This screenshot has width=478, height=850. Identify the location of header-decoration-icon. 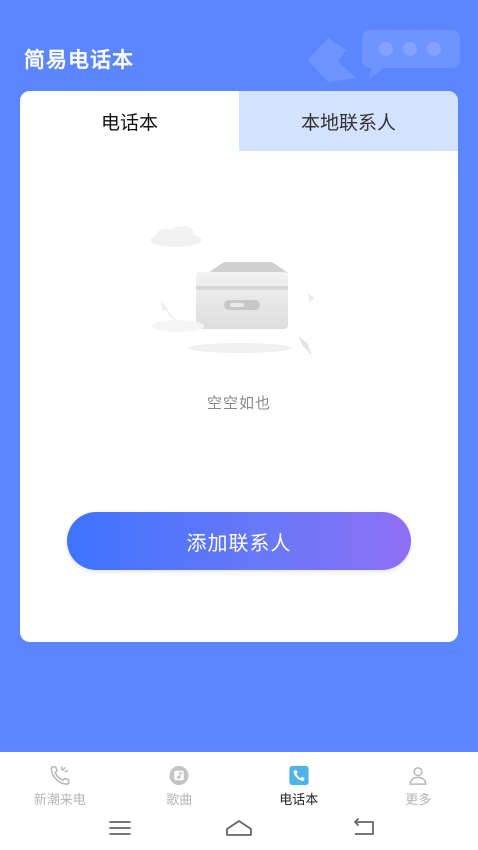
(384, 56).